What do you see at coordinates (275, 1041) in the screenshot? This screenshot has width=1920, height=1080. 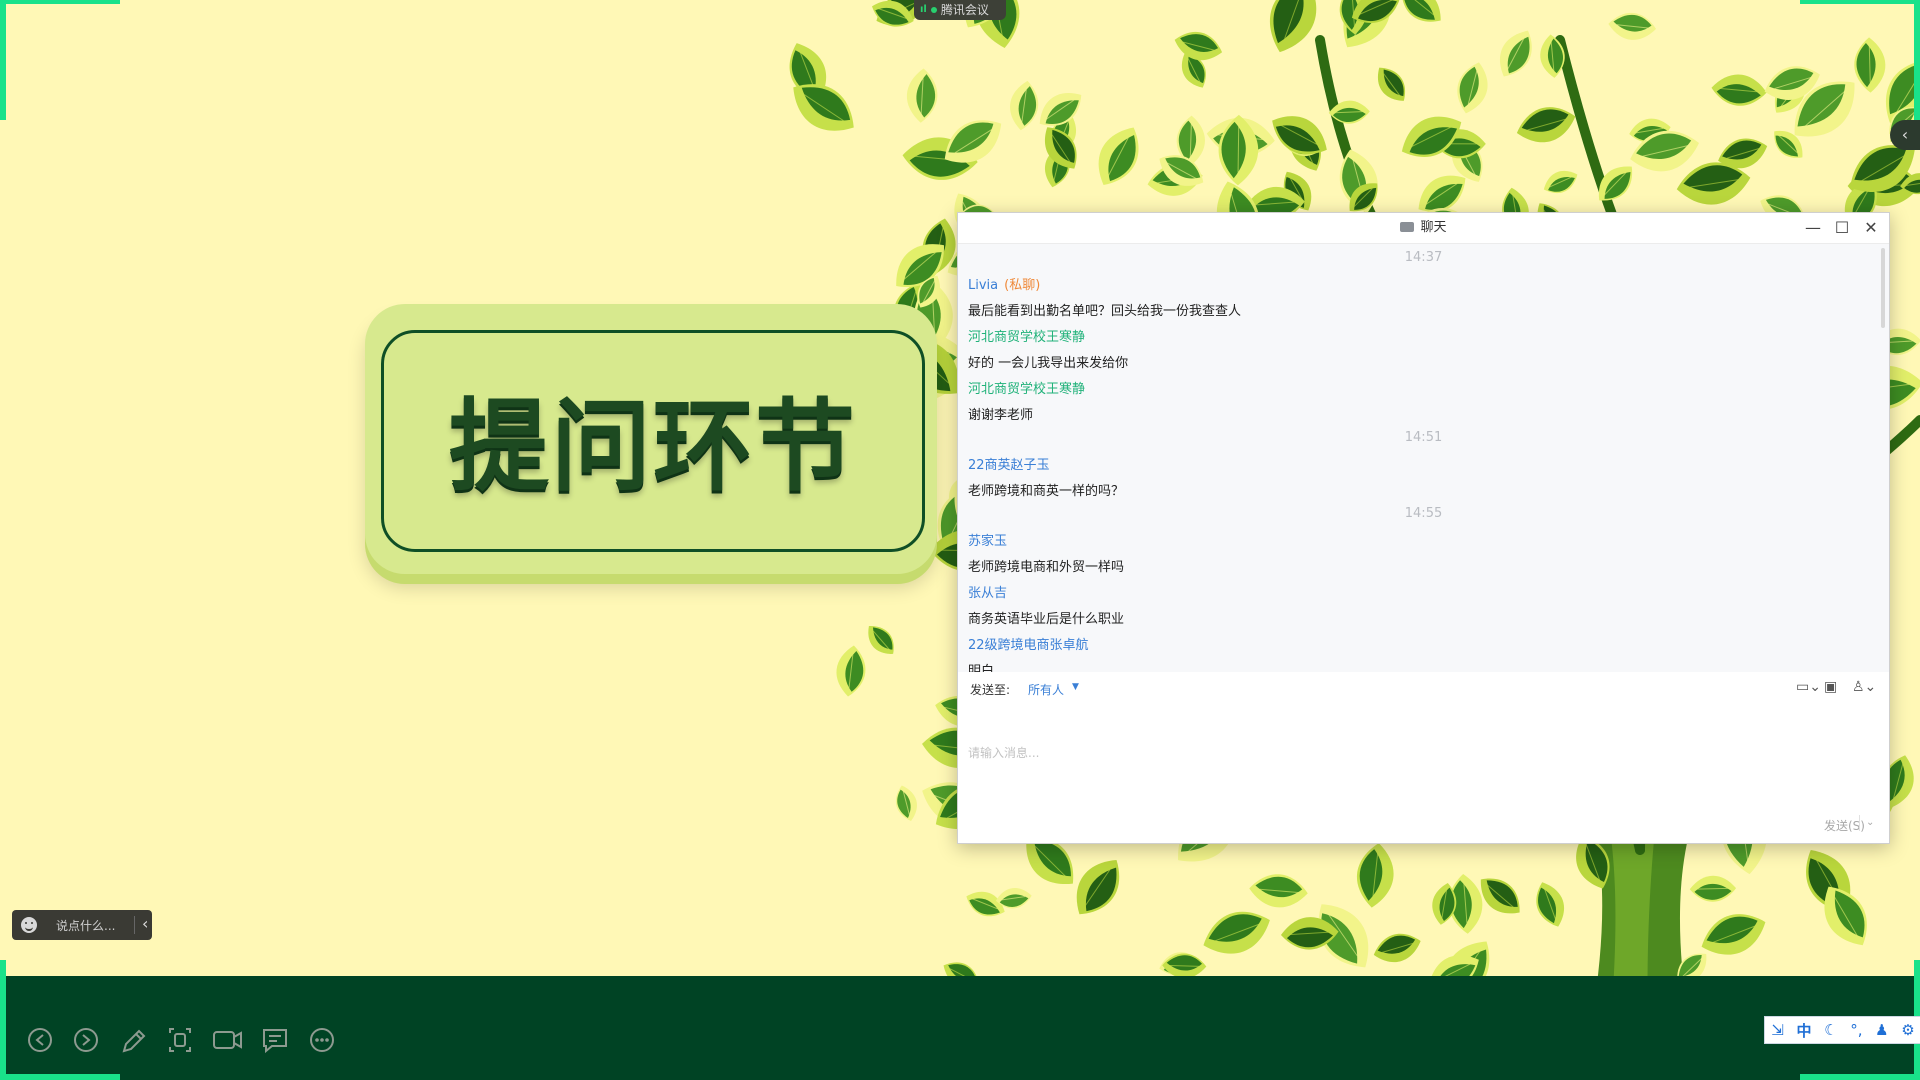 I see `comment-icon` at bounding box center [275, 1041].